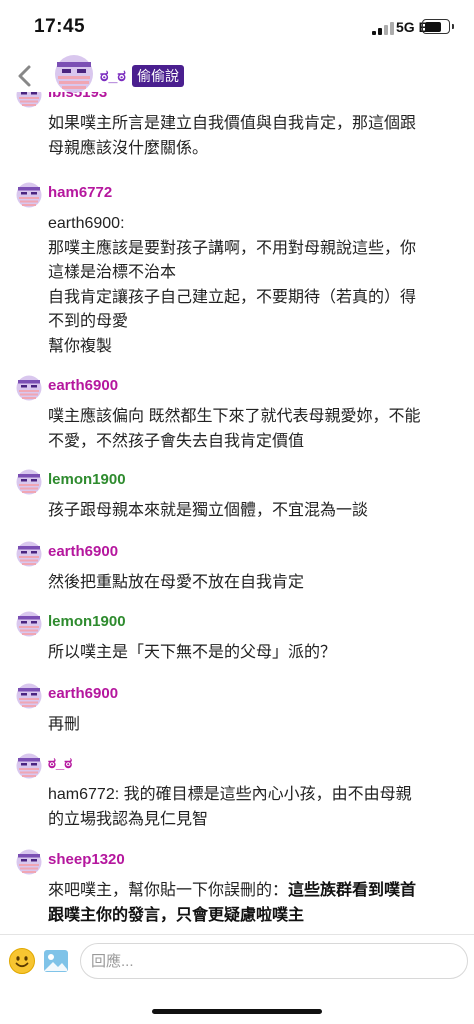 This screenshot has width=474, height=1024. Describe the element at coordinates (60, 26) in the screenshot. I see `status-time: 17:45` at that location.